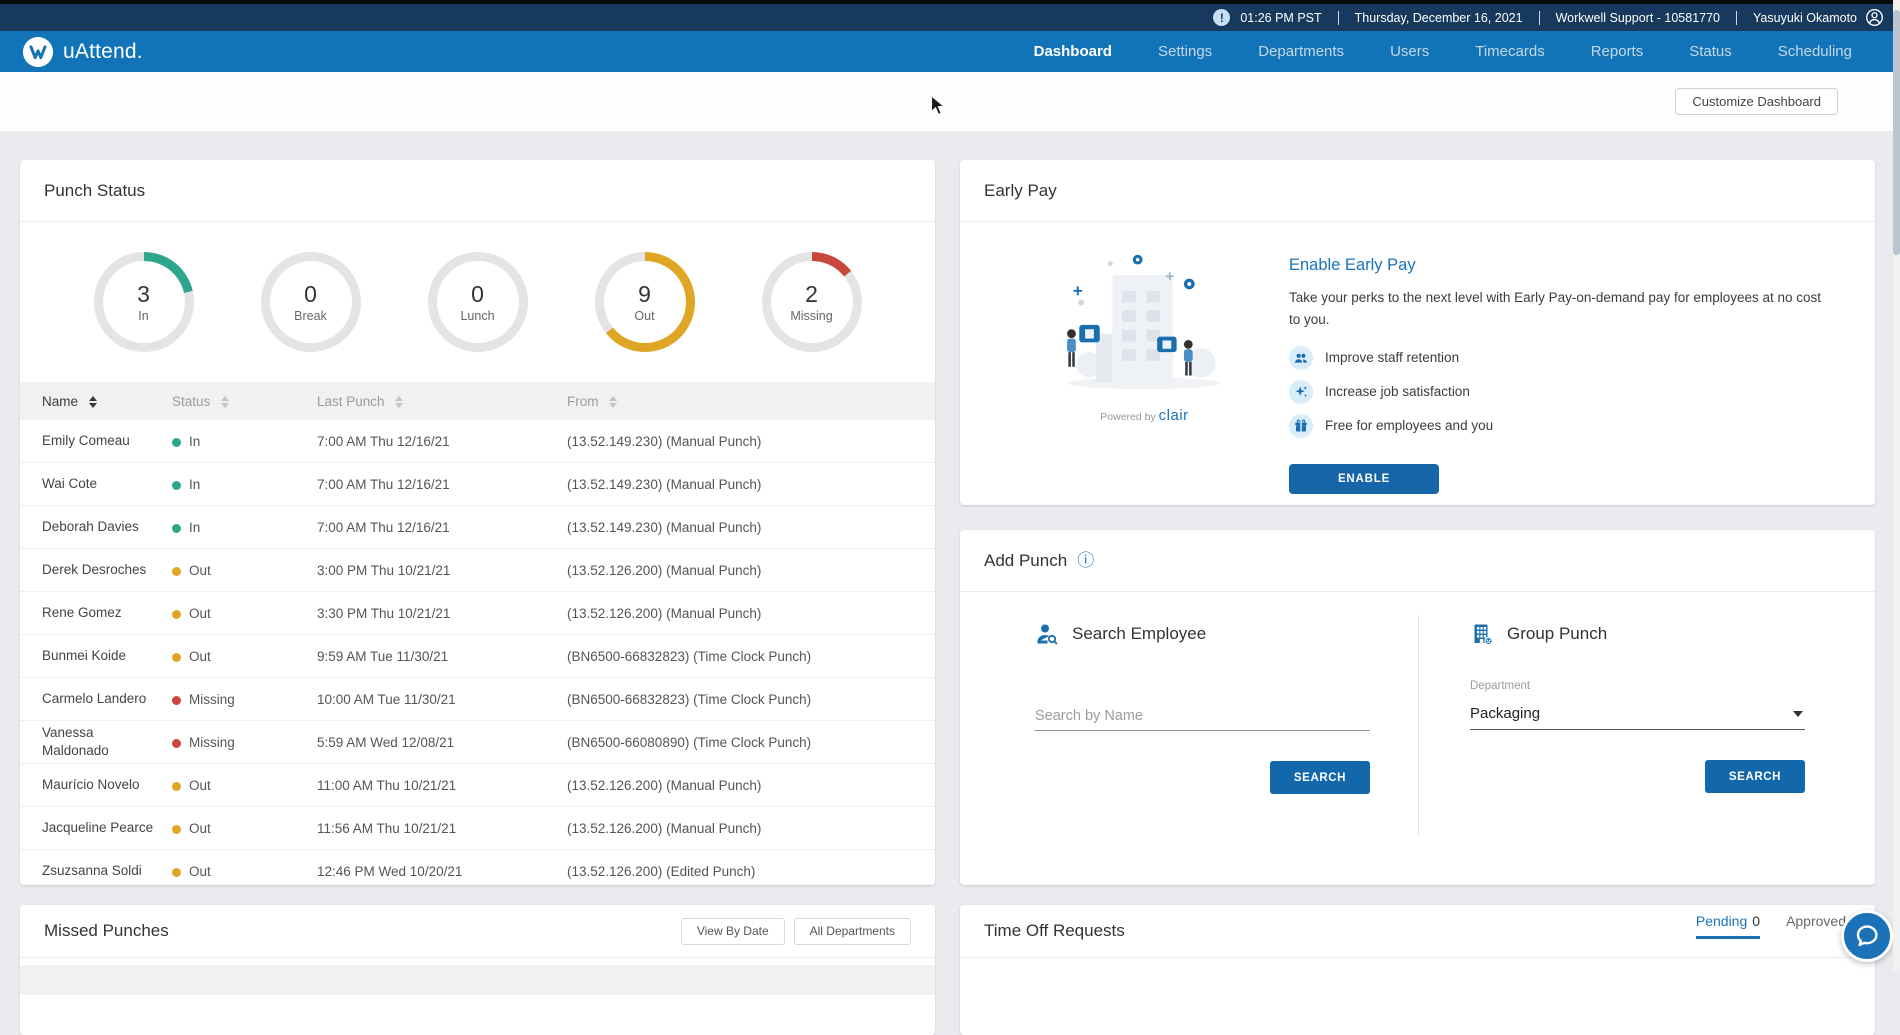  I want to click on buildings-illustration, so click(1144, 322).